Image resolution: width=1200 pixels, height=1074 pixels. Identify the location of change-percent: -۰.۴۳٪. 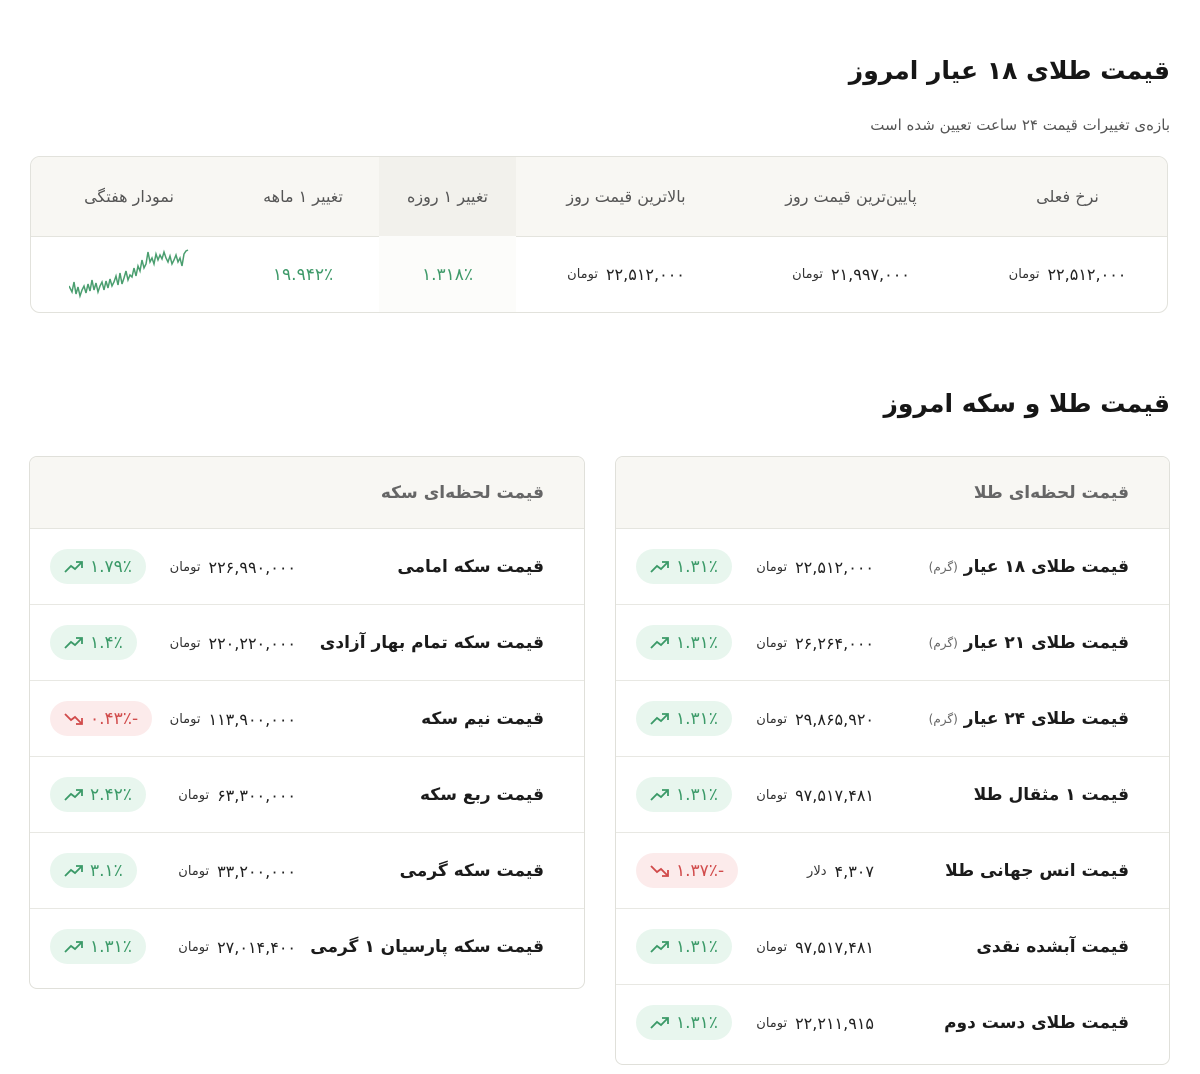
(114, 718).